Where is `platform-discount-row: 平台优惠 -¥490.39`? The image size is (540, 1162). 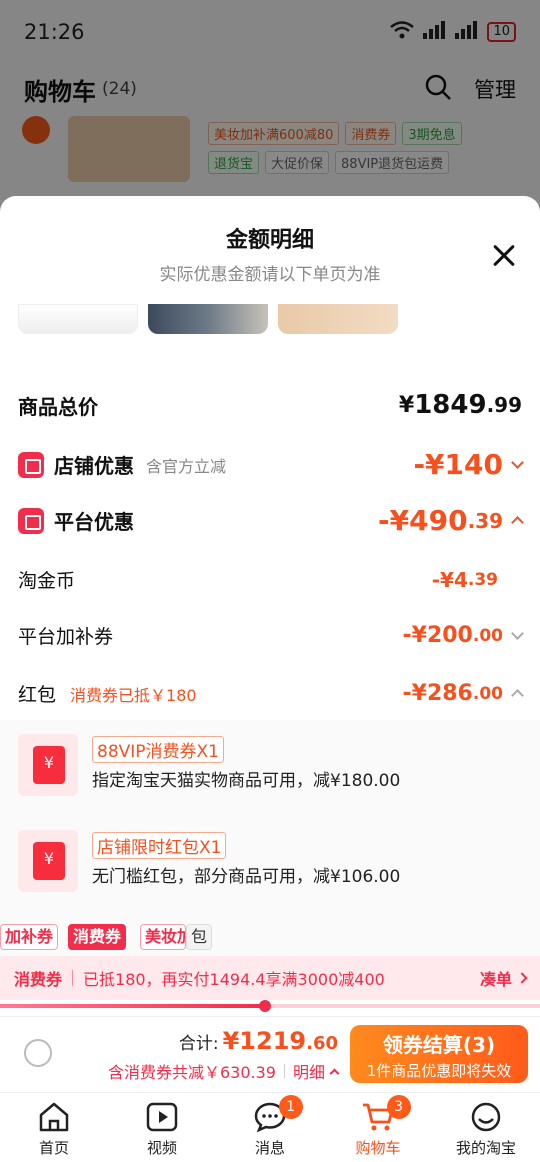
platform-discount-row: 平台优惠 -¥490.39 is located at coordinates (271, 520).